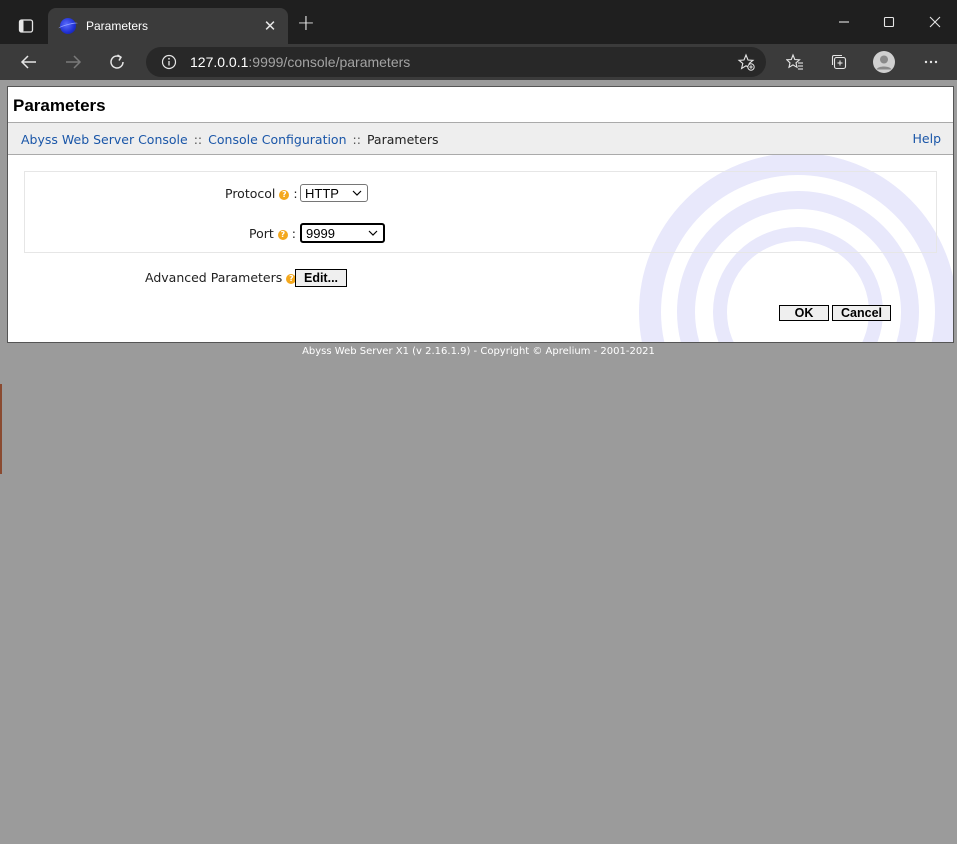 The width and height of the screenshot is (957, 844). I want to click on protocol-select: HTTP, so click(334, 193).